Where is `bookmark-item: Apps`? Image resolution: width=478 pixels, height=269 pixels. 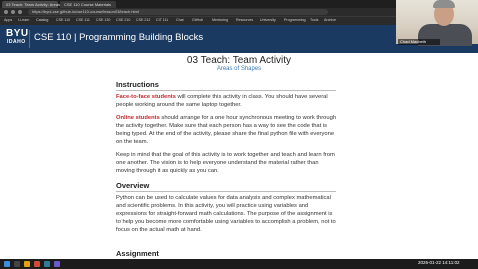 bookmark-item: Apps is located at coordinates (8, 20).